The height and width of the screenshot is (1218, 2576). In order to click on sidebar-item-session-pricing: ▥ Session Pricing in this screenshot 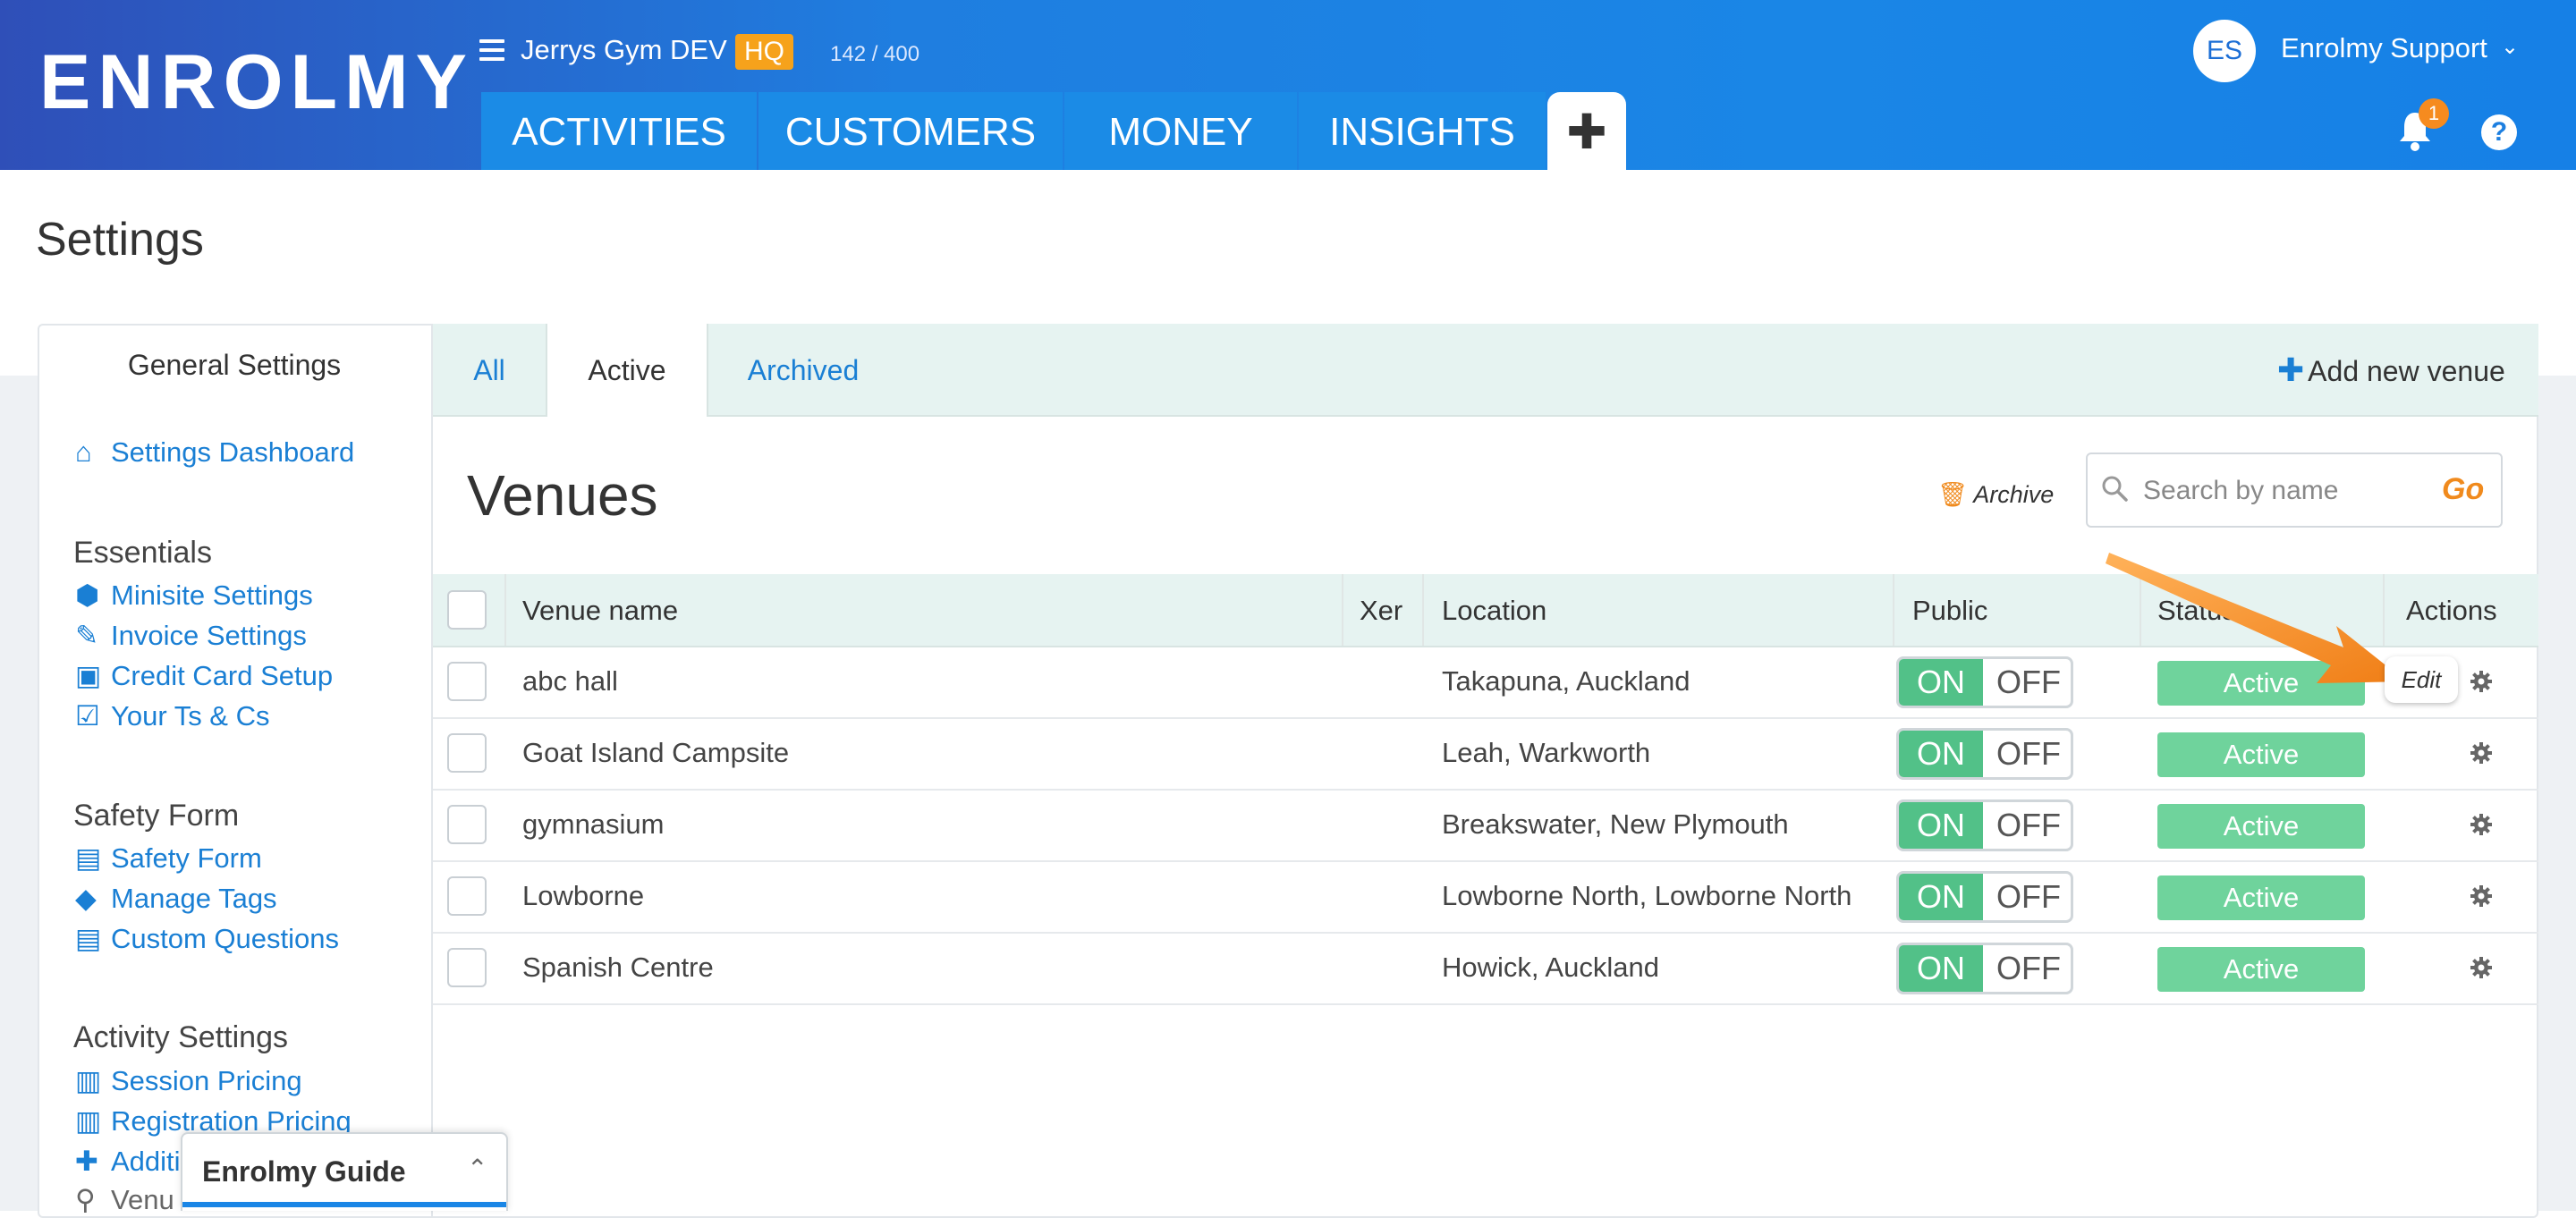, I will do `click(188, 1081)`.